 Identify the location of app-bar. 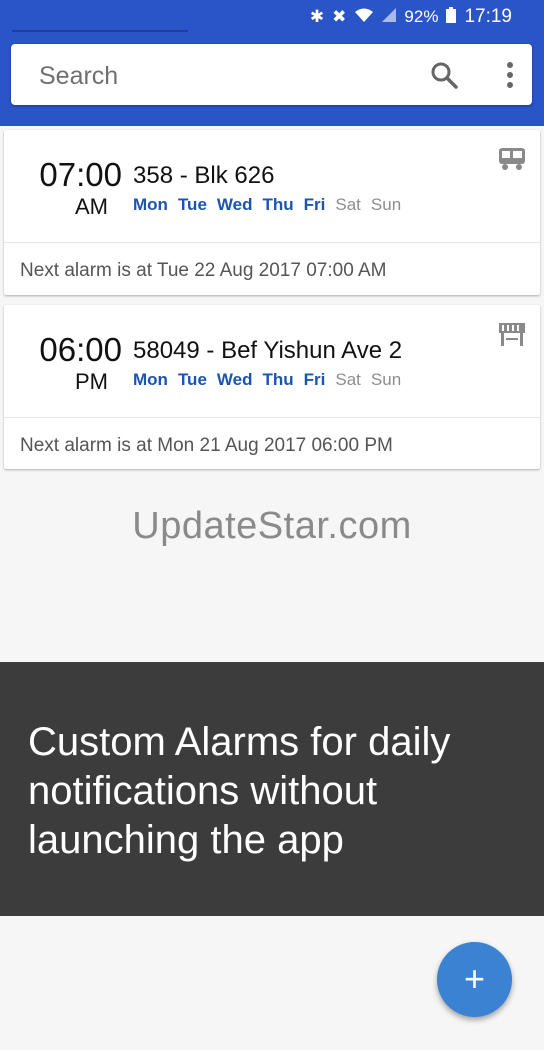
(272, 79).